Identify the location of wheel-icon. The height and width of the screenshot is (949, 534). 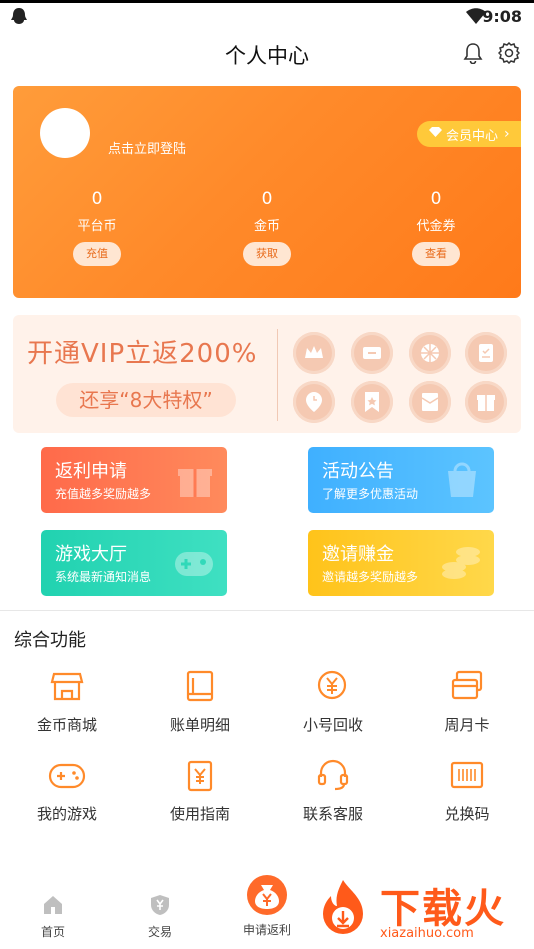
(430, 353).